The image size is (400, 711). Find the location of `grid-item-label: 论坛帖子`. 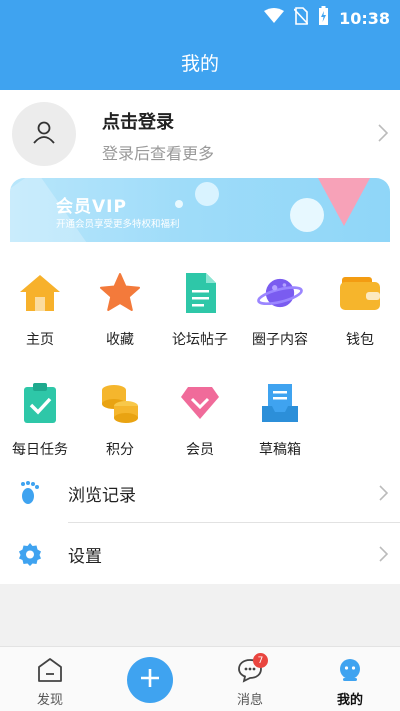

grid-item-label: 论坛帖子 is located at coordinates (200, 340).